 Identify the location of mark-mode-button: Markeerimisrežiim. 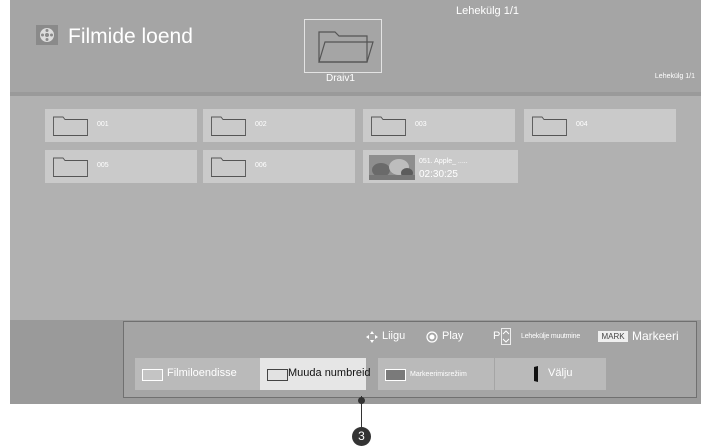
(436, 374).